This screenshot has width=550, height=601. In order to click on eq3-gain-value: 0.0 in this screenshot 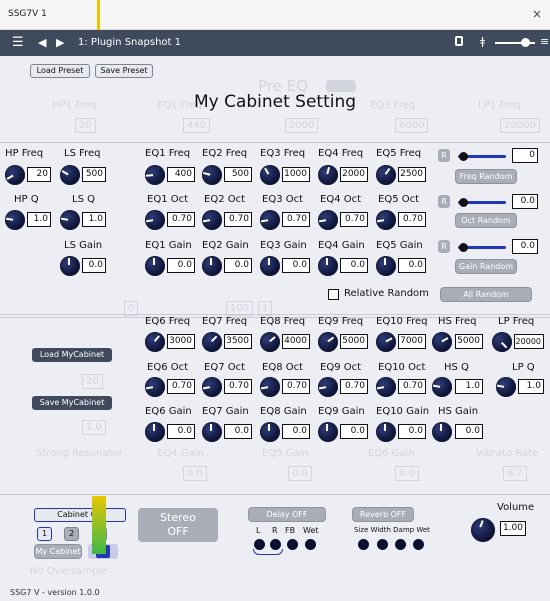, I will do `click(296, 265)`.